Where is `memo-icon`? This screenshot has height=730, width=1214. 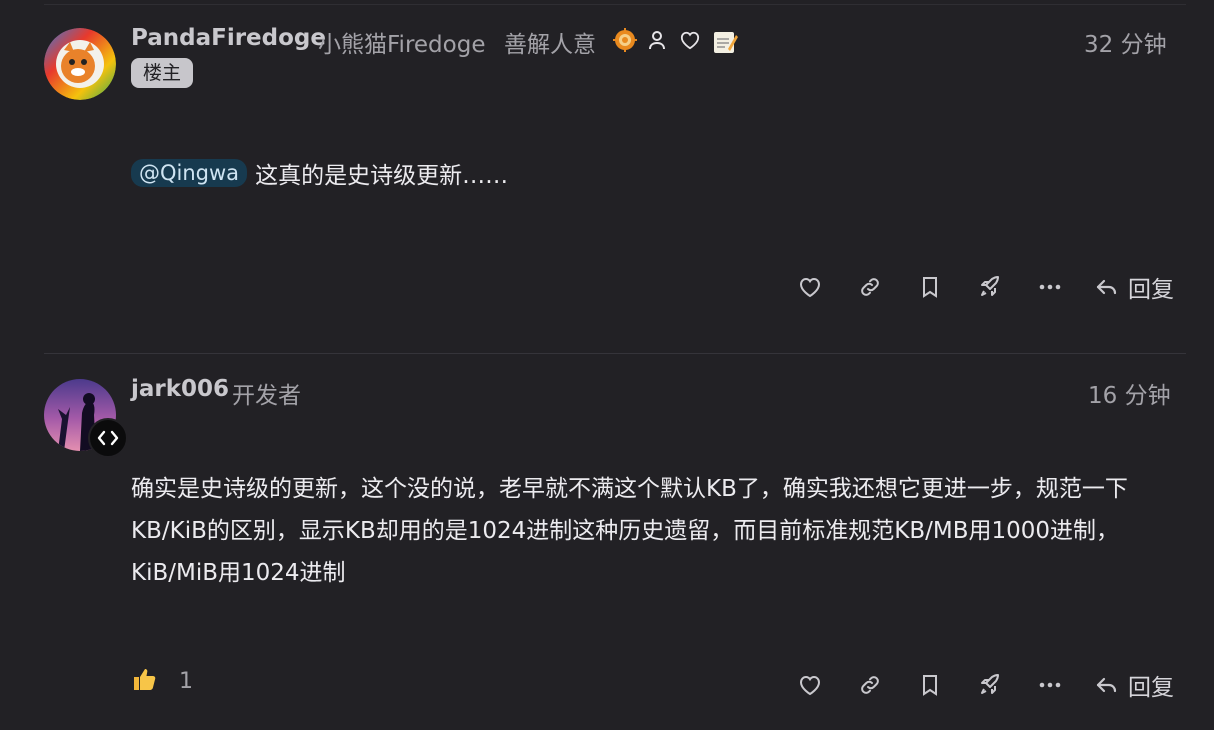 memo-icon is located at coordinates (725, 42).